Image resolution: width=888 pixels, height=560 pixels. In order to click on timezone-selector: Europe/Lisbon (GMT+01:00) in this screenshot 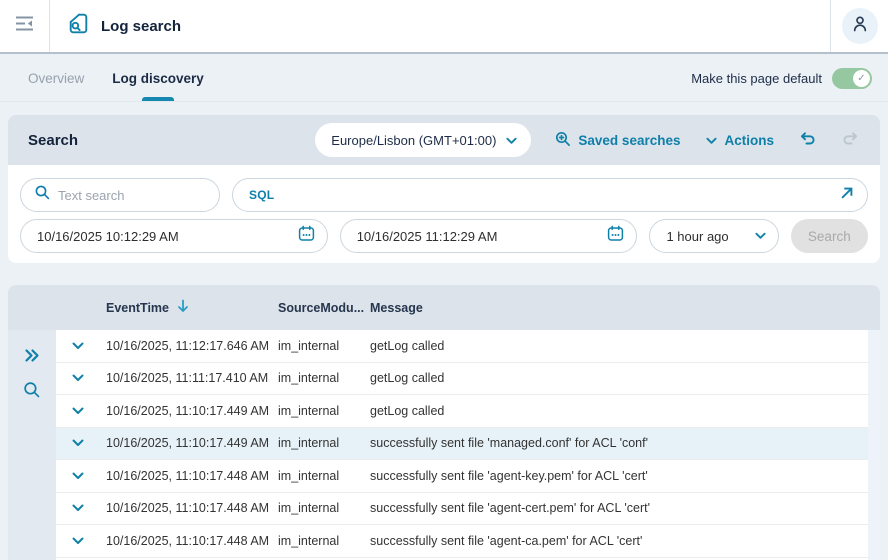, I will do `click(423, 140)`.